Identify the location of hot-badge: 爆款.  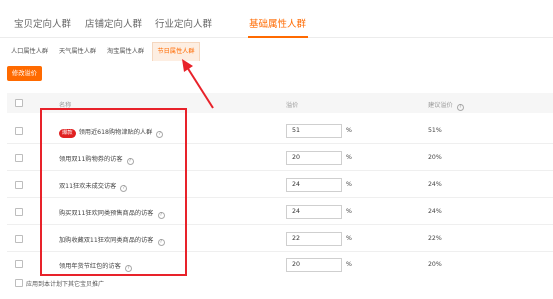
(67, 133).